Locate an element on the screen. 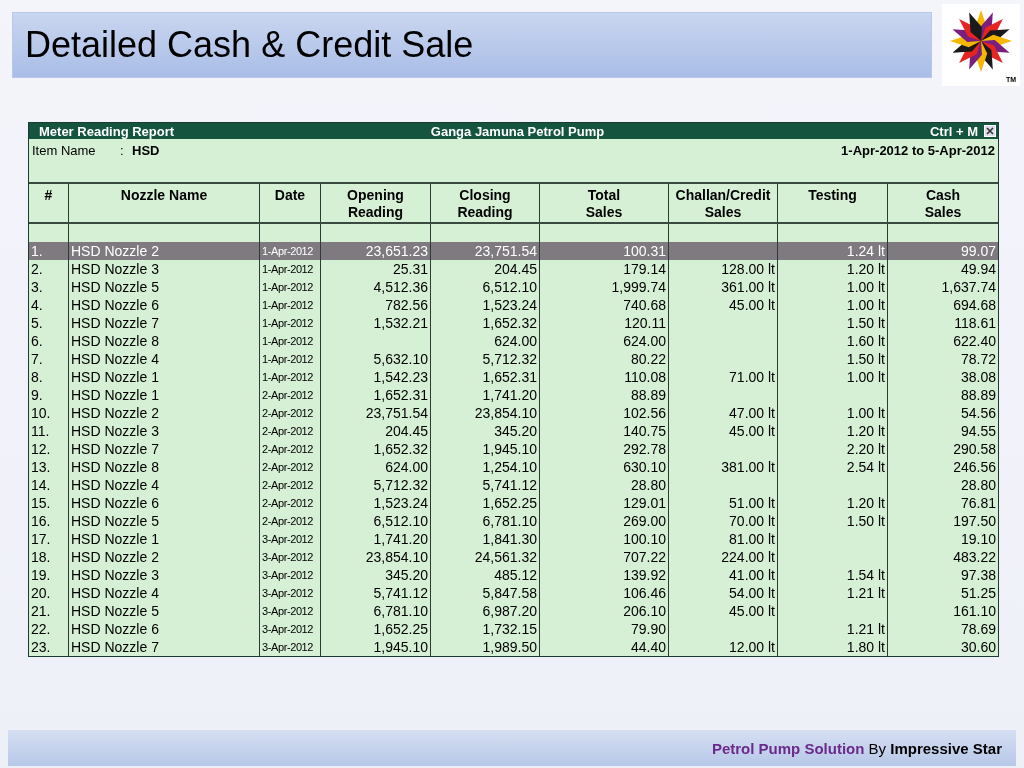 The width and height of the screenshot is (1024, 768). table-cell-text: 5,632.10 is located at coordinates (400, 359).